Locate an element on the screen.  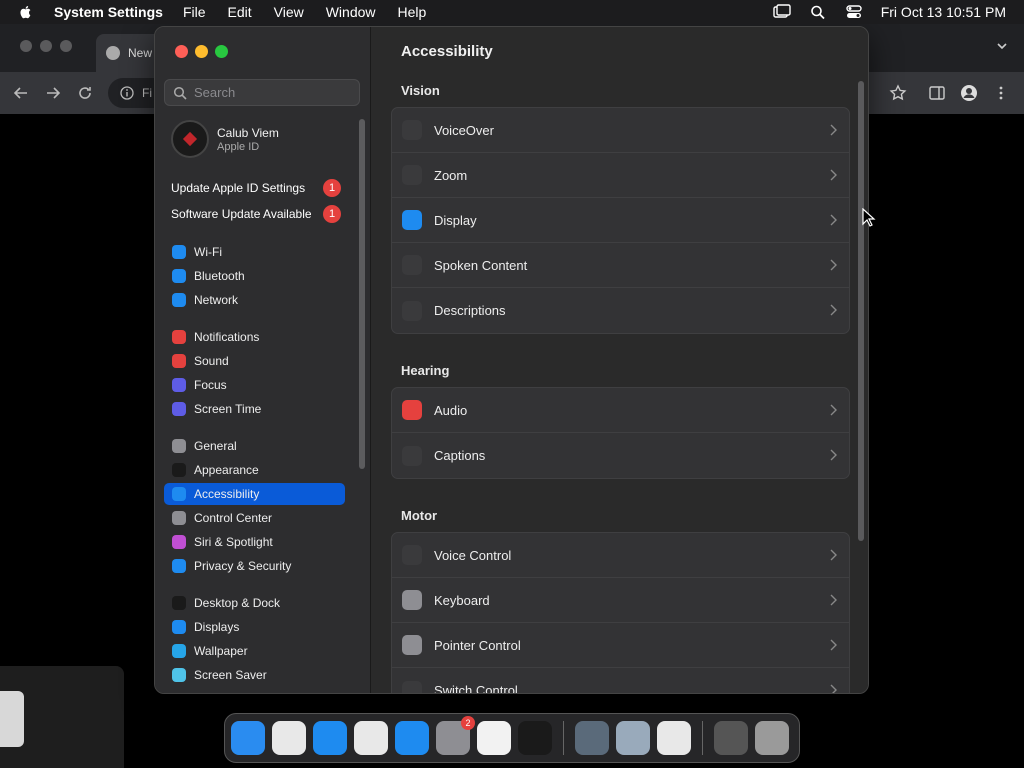
row-switch-control: Switch Control is located at coordinates (620, 680).